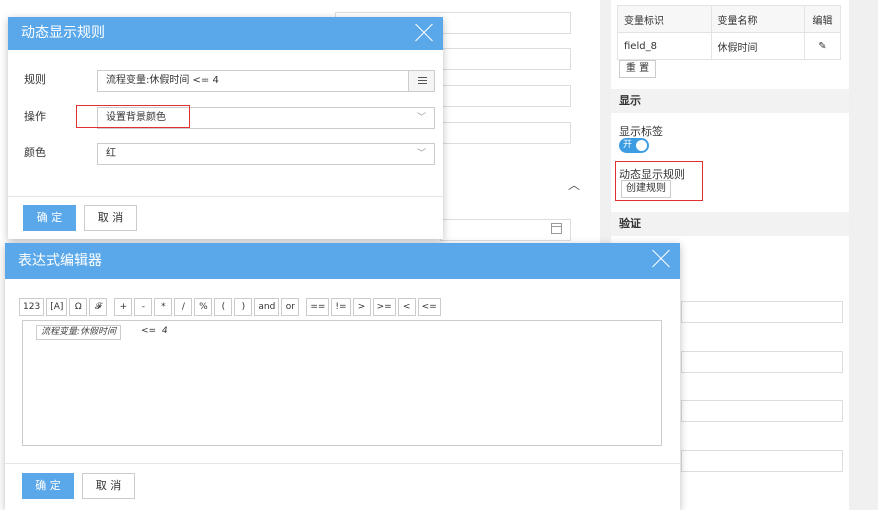 This screenshot has height=510, width=878. I want to click on color-label: 颜色, so click(35, 152).